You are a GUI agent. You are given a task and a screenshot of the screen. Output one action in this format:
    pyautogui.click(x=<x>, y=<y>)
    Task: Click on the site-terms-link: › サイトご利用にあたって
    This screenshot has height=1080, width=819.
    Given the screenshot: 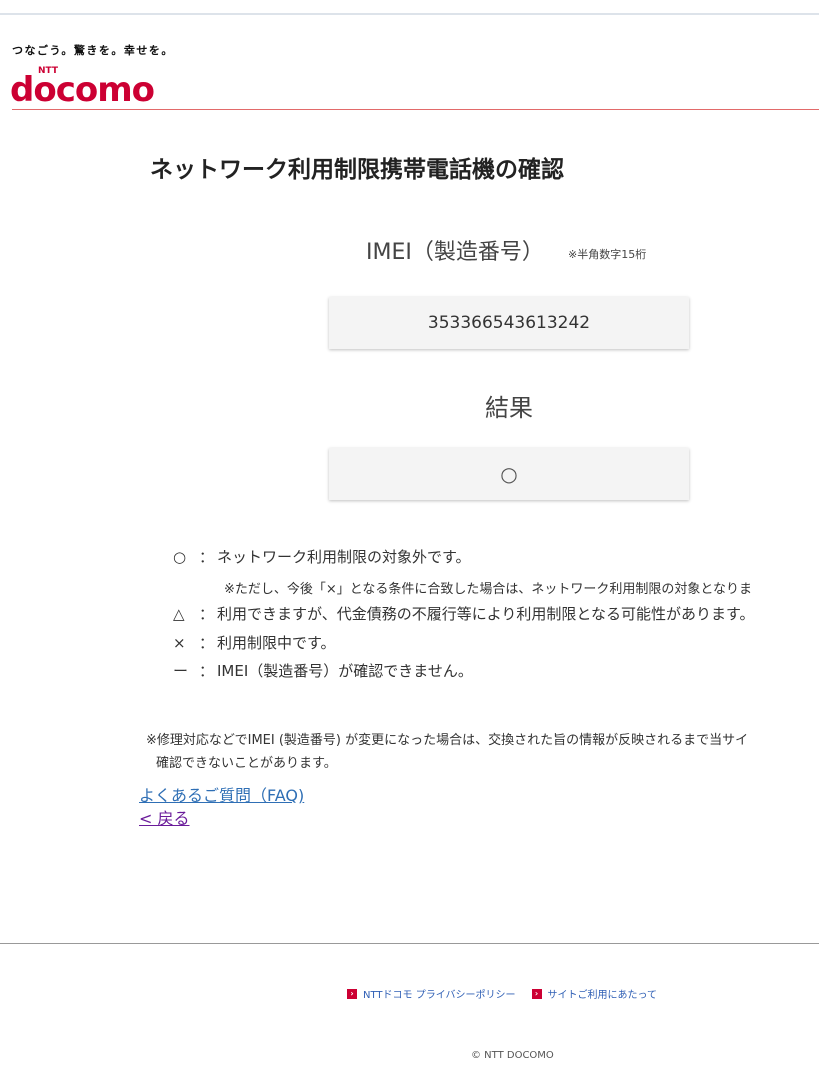 What is the action you would take?
    pyautogui.click(x=594, y=993)
    